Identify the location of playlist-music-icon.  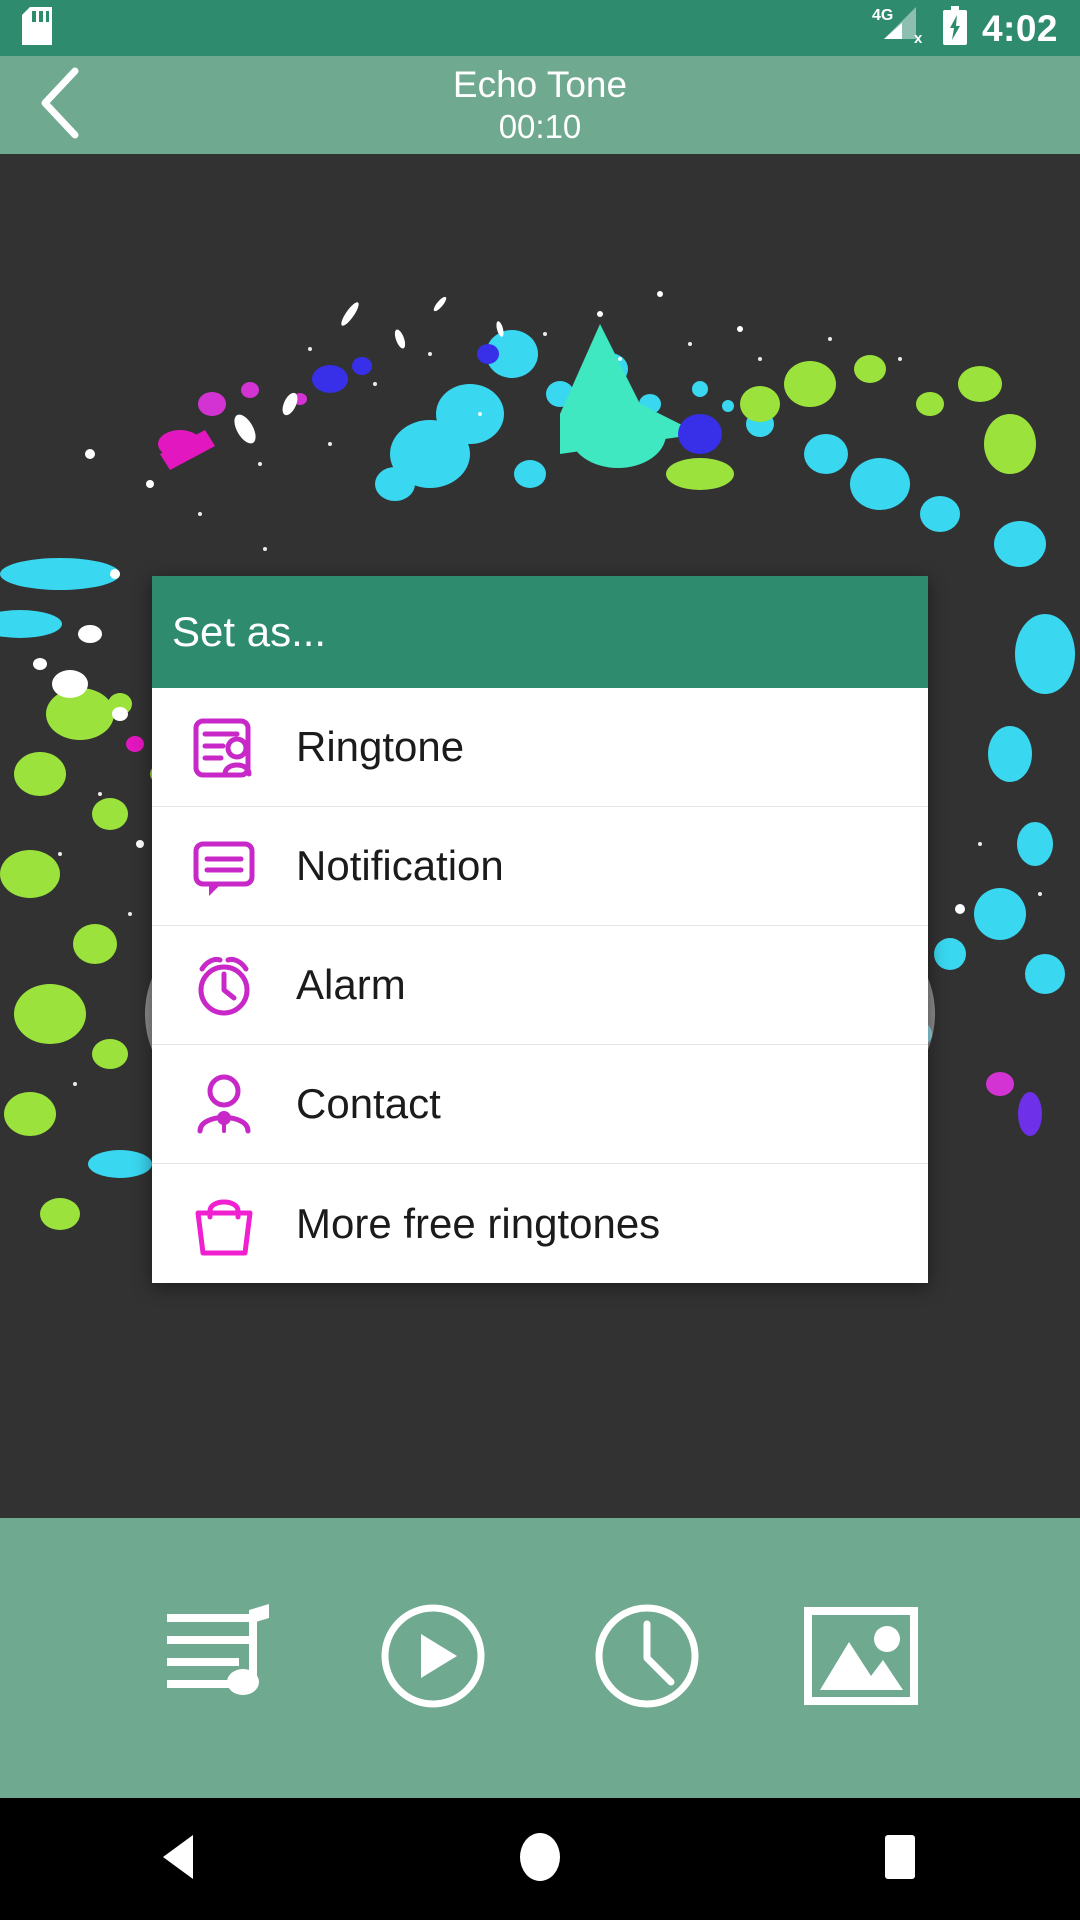
(219, 1658).